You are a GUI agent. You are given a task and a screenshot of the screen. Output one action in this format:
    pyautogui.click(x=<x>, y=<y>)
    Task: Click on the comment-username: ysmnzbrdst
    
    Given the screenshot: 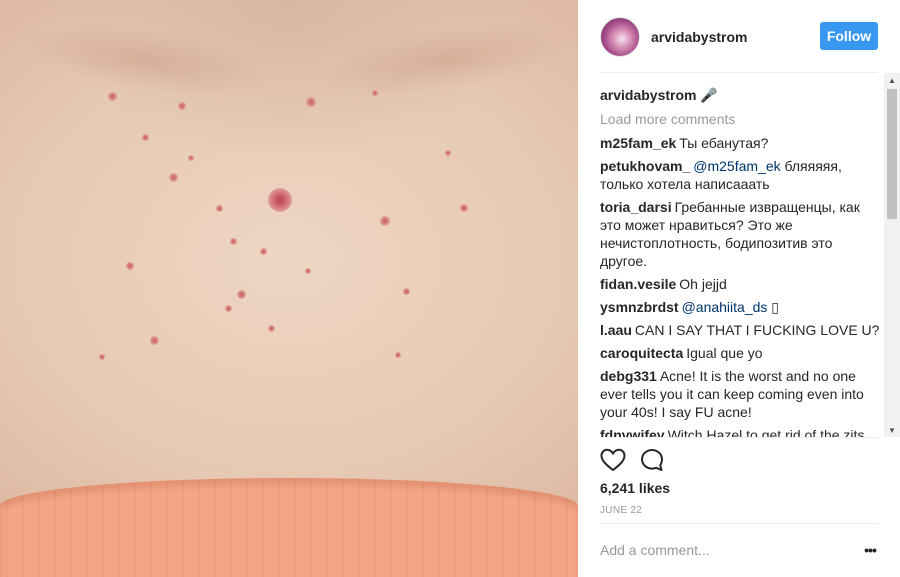 What is the action you would take?
    pyautogui.click(x=639, y=307)
    